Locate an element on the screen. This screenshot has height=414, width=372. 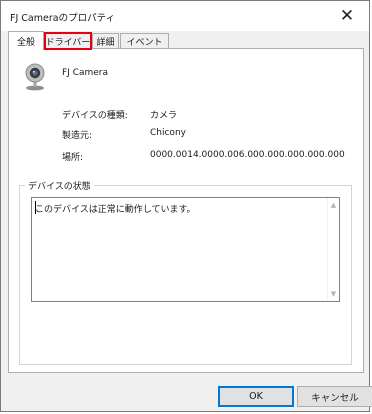
device-status-title: デバイスの状態 is located at coordinates (59, 185).